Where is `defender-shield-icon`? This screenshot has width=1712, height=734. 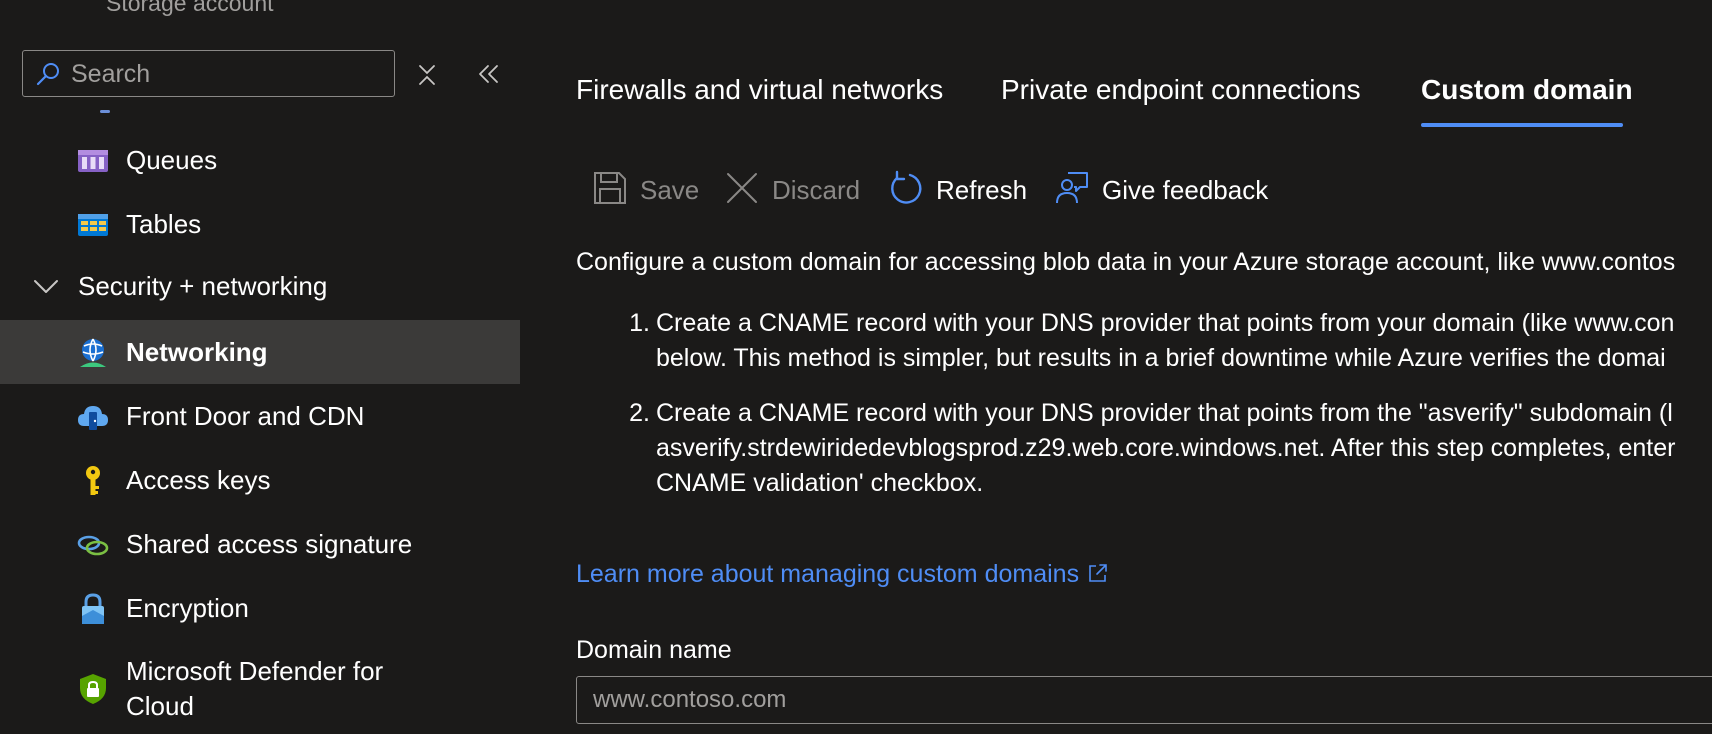
defender-shield-icon is located at coordinates (93, 689).